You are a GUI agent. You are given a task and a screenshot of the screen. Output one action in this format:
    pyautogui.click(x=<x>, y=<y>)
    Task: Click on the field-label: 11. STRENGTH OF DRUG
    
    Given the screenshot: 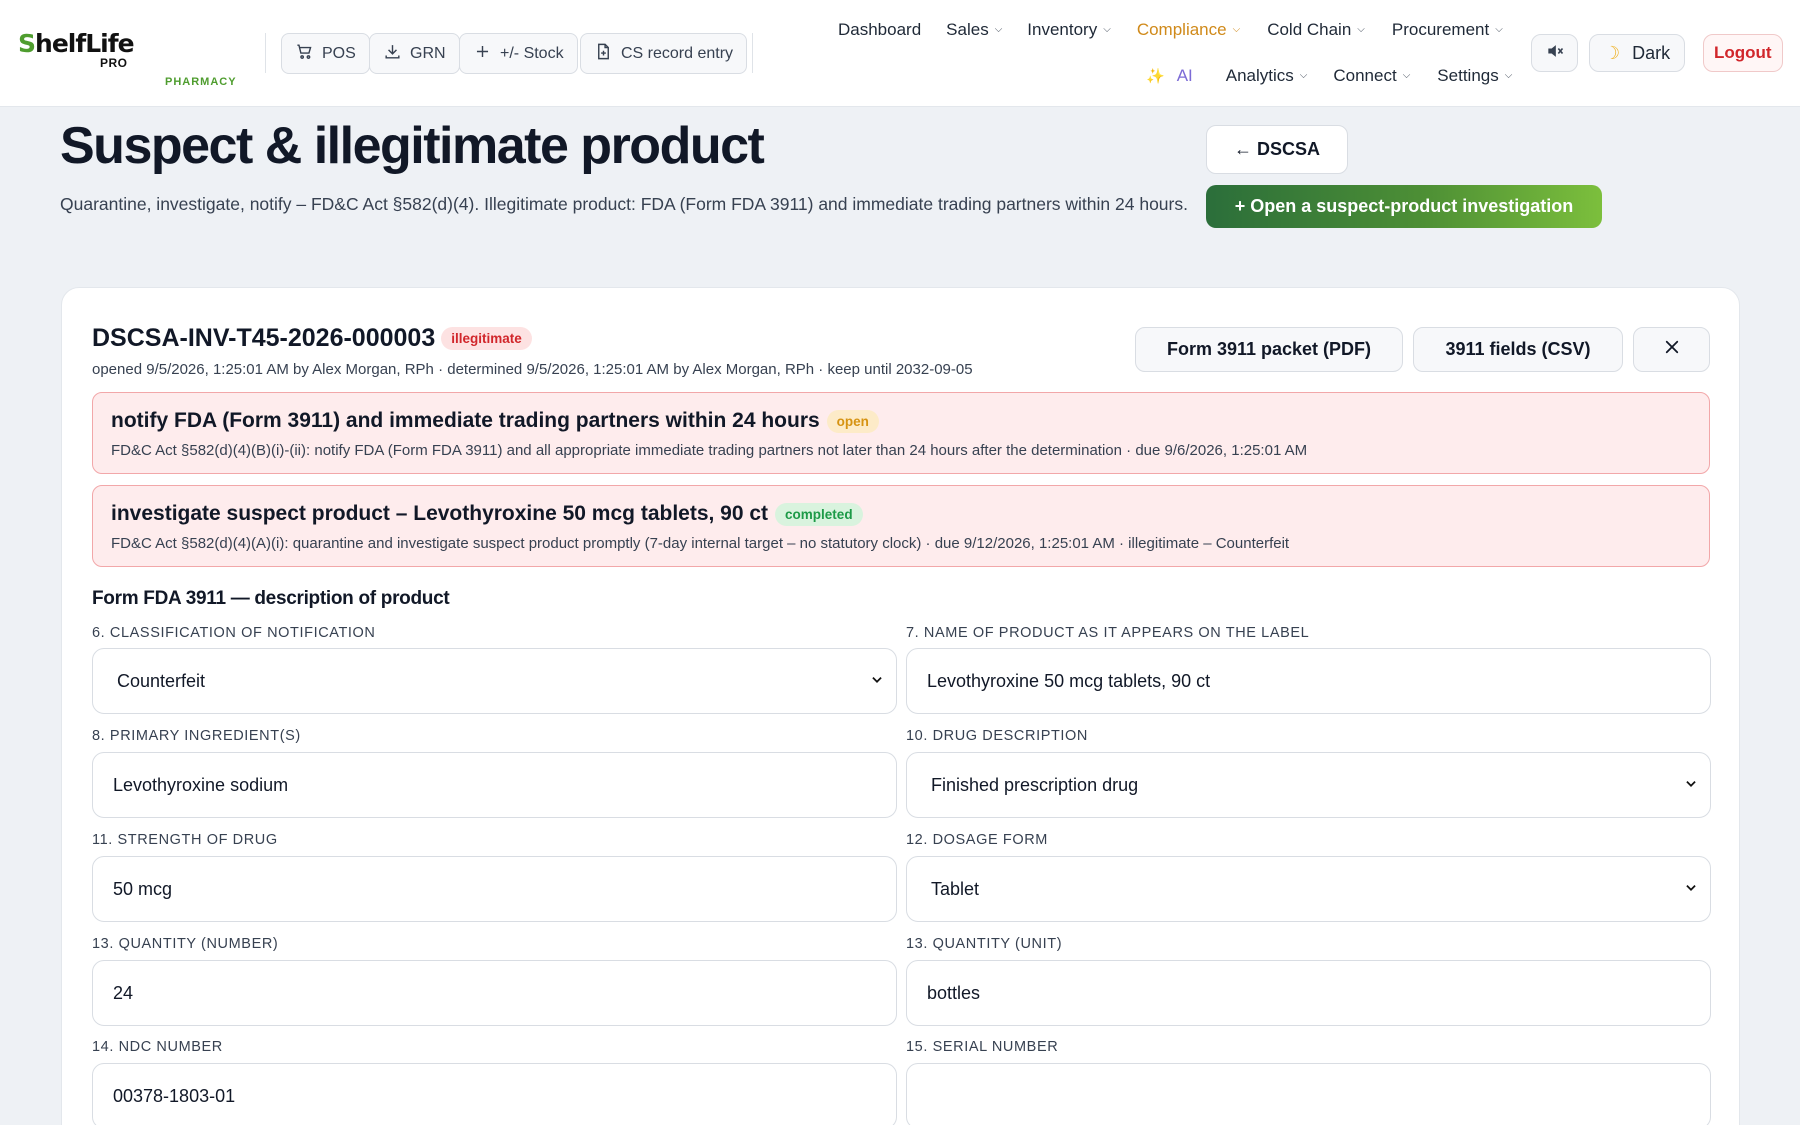 What is the action you would take?
    pyautogui.click(x=185, y=840)
    